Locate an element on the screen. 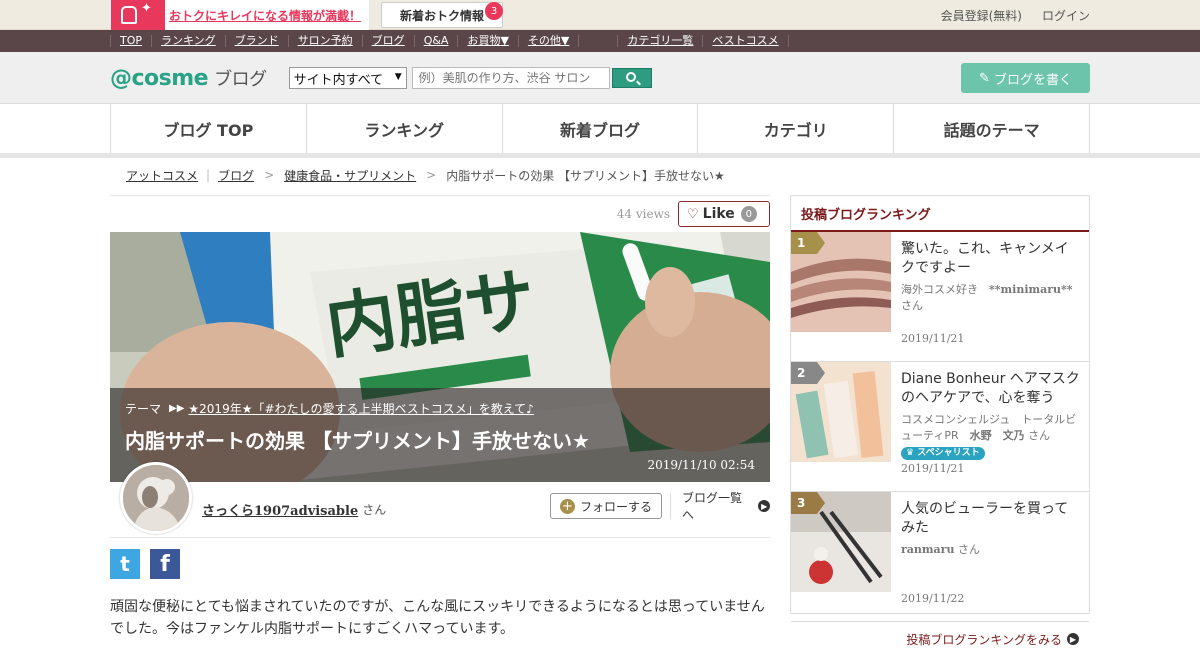 The width and height of the screenshot is (1200, 656). ranking-heading: 投稿ブログランキング is located at coordinates (940, 214).